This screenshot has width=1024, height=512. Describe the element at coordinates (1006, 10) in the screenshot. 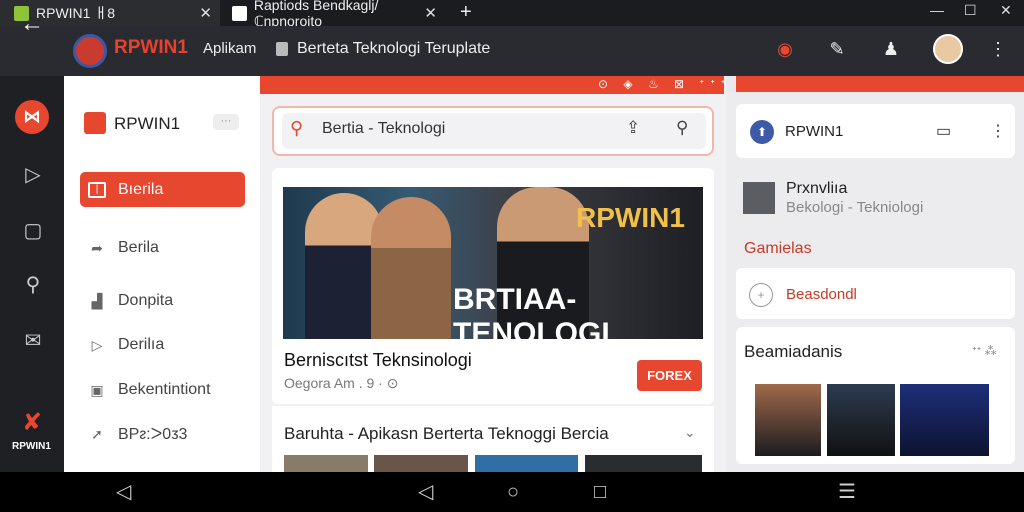

I see `close-window-button: ✕` at that location.